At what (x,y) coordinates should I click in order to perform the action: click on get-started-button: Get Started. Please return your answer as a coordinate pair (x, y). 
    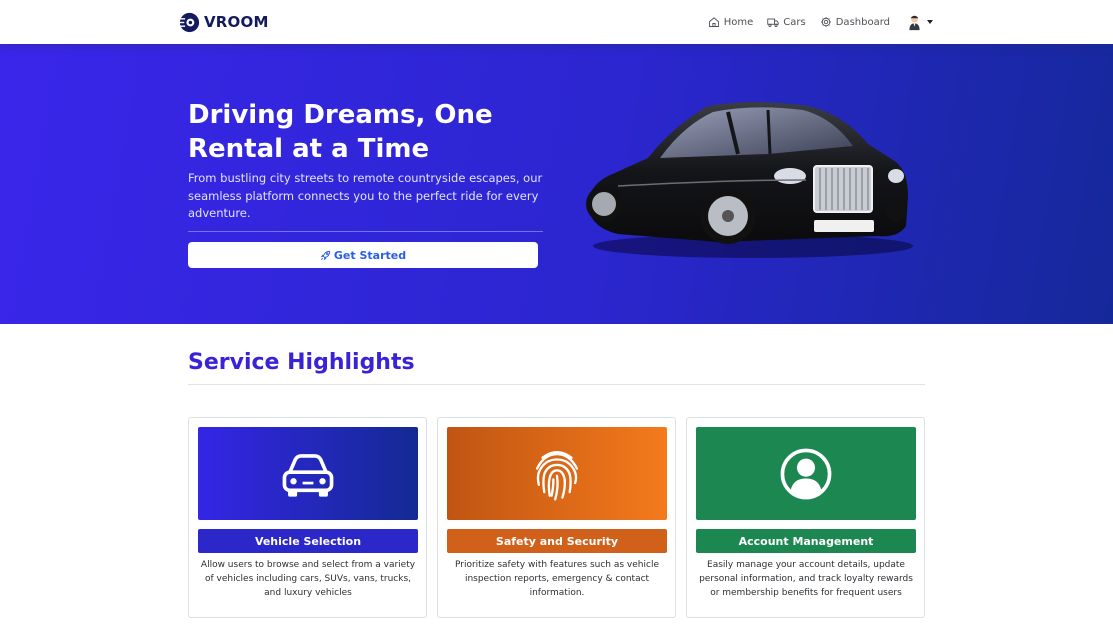
    Looking at the image, I should click on (363, 255).